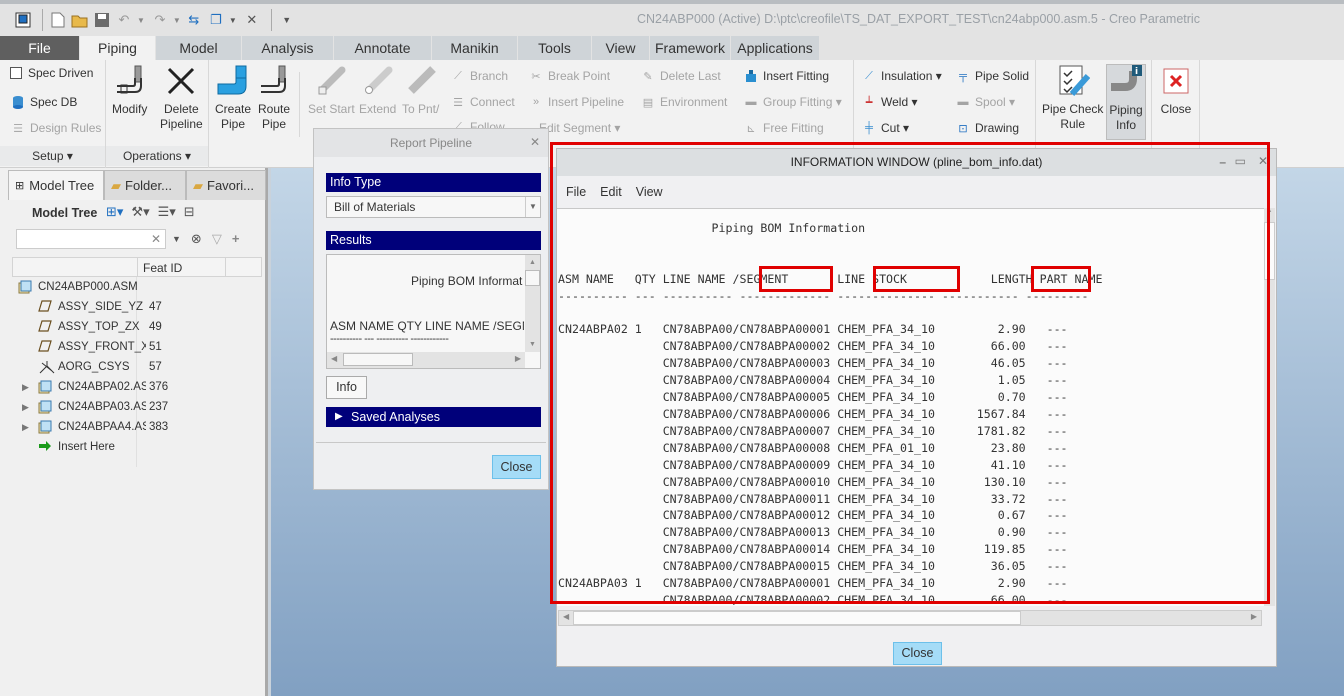  Describe the element at coordinates (23, 20) in the screenshot. I see `window-icon` at that location.